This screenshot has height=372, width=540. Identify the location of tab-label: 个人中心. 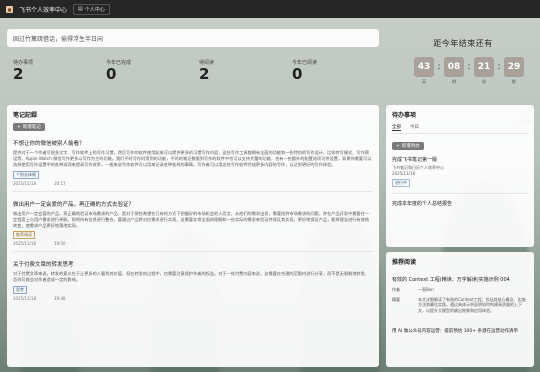
(94, 9).